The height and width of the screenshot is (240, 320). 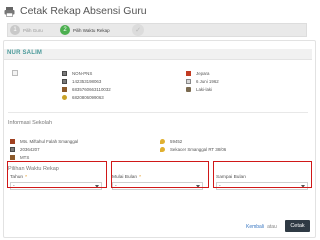 What do you see at coordinates (87, 81) in the screenshot?
I see `field-value: 142353198063` at bounding box center [87, 81].